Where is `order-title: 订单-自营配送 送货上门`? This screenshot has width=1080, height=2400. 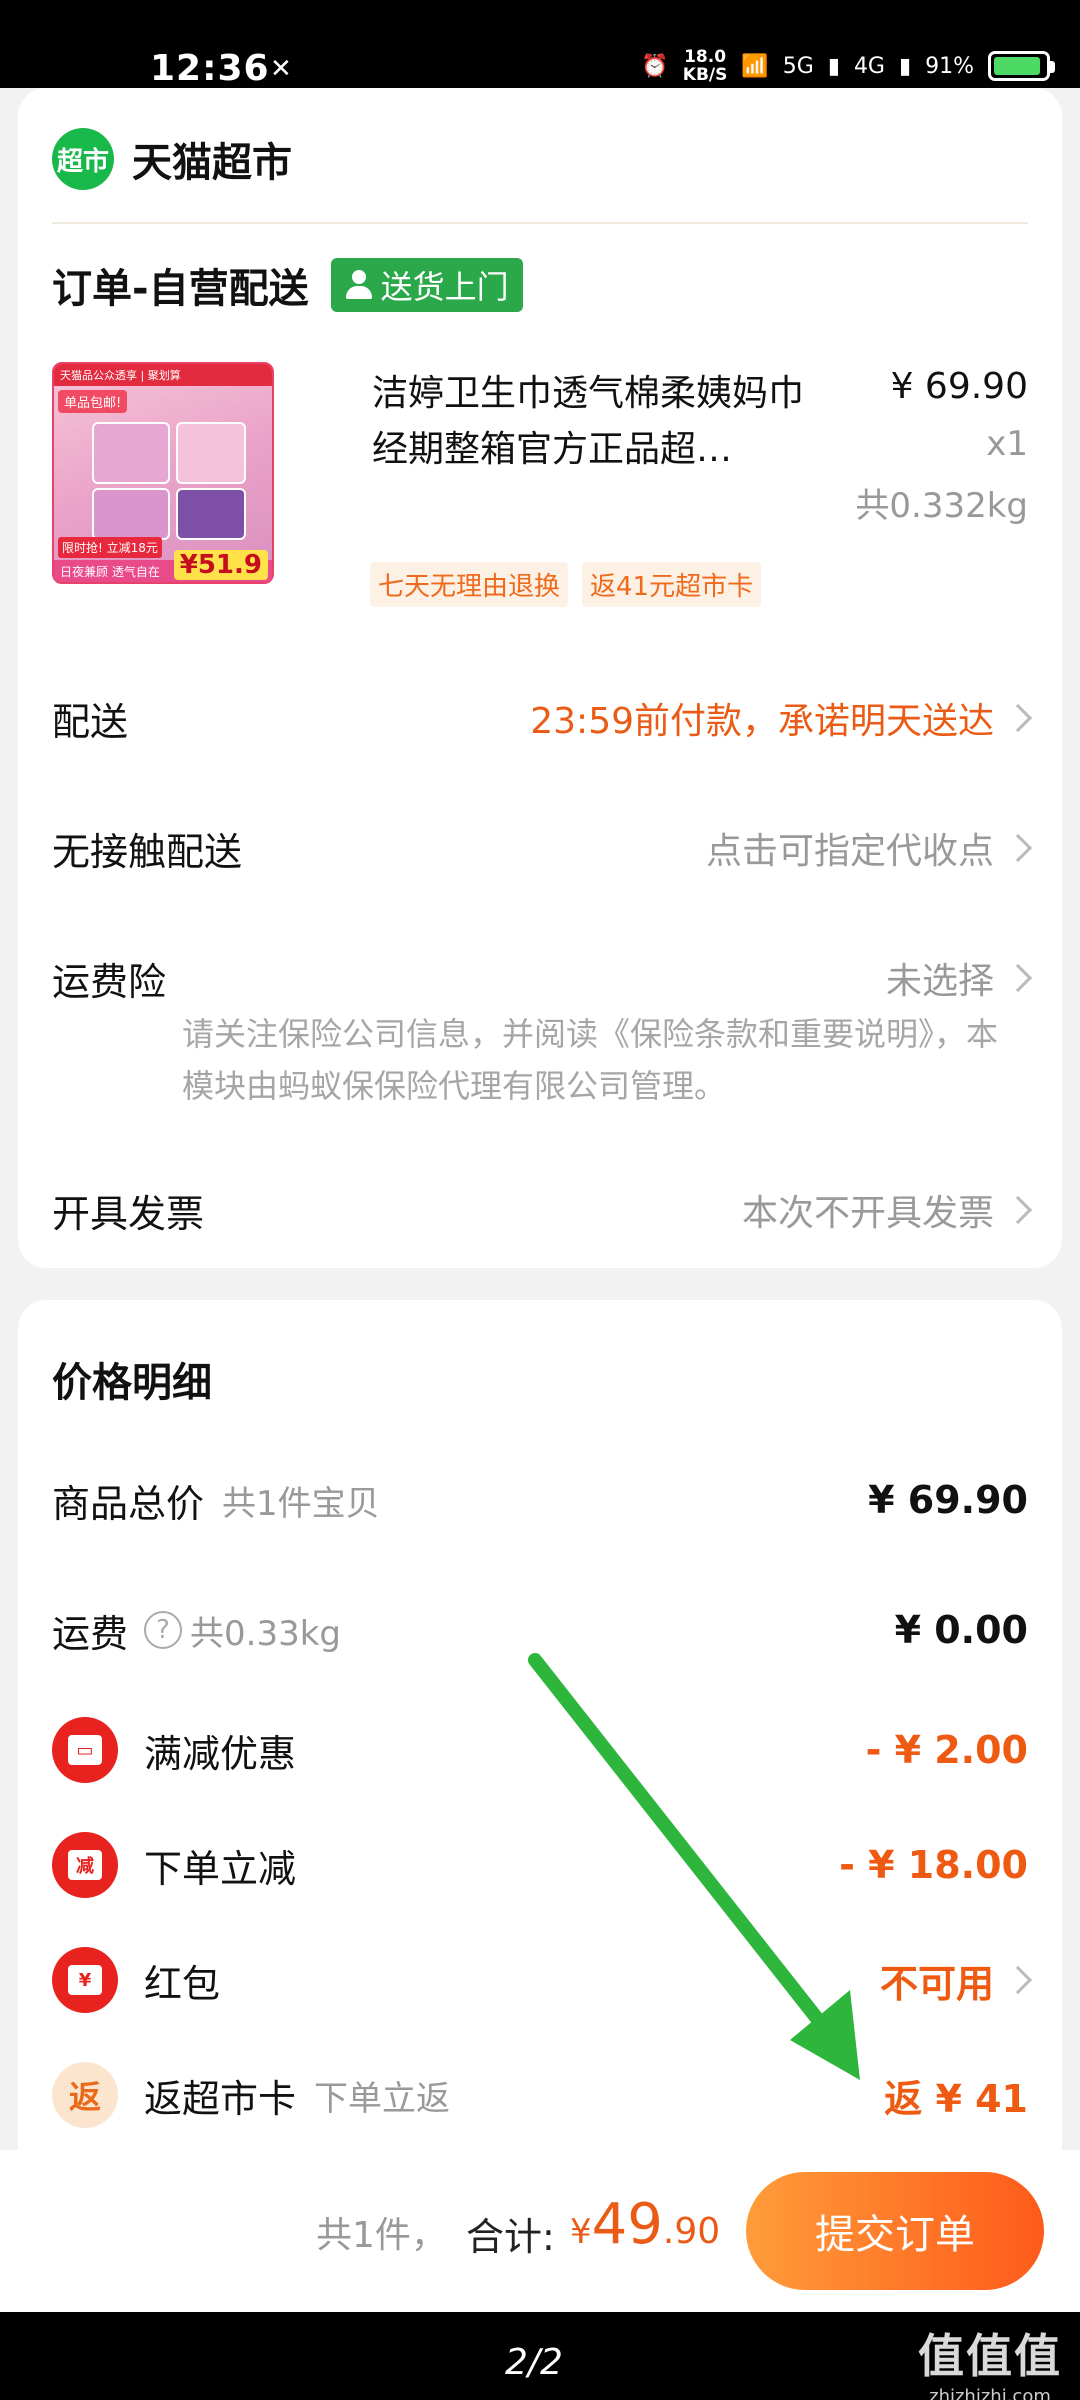
order-title: 订单-自营配送 送货上门 is located at coordinates (287, 285).